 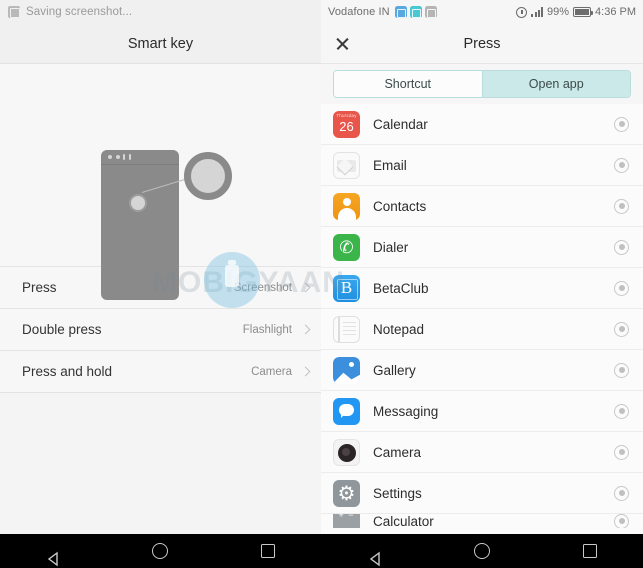 I want to click on status-right-cluster: 99% 4:36 PM, so click(x=576, y=12).